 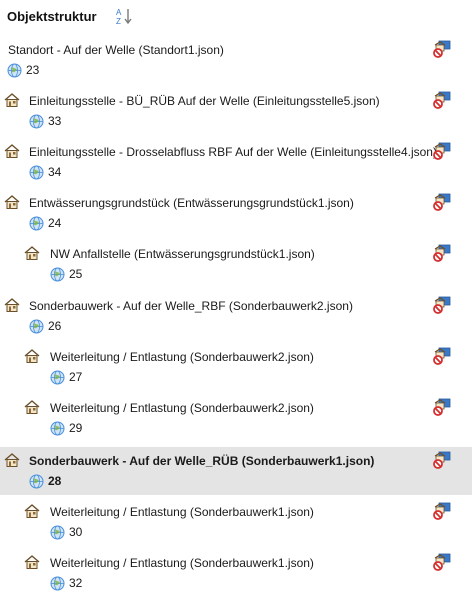 I want to click on child-id: 29, so click(x=76, y=428).